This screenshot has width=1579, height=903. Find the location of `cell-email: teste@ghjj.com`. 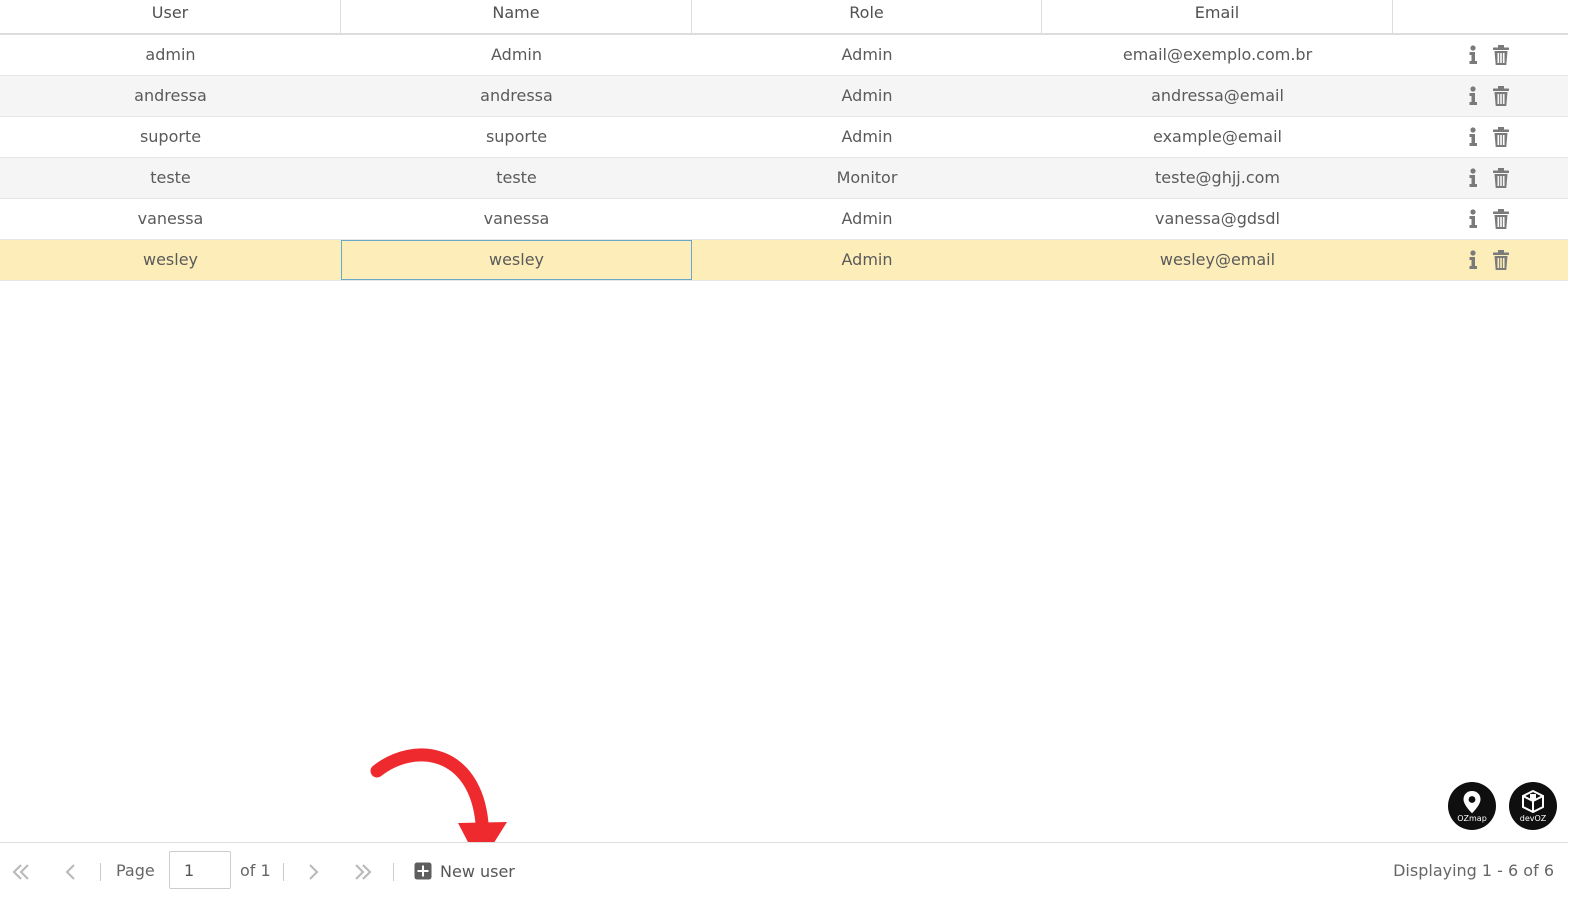

cell-email: teste@ghjj.com is located at coordinates (1217, 178).